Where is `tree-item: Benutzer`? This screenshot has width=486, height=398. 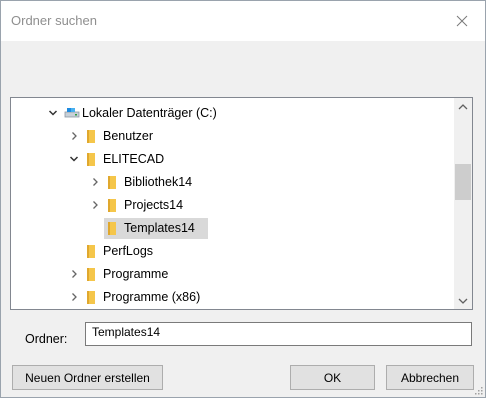
tree-item: Benutzer is located at coordinates (232, 136).